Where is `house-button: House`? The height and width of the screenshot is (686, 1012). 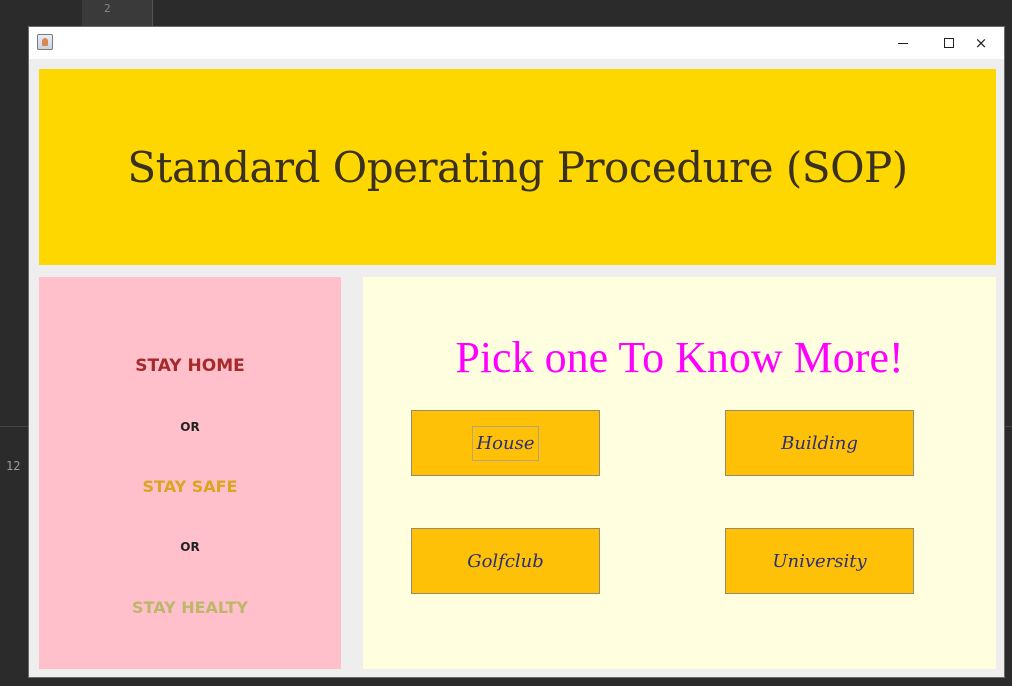
house-button: House is located at coordinates (505, 443).